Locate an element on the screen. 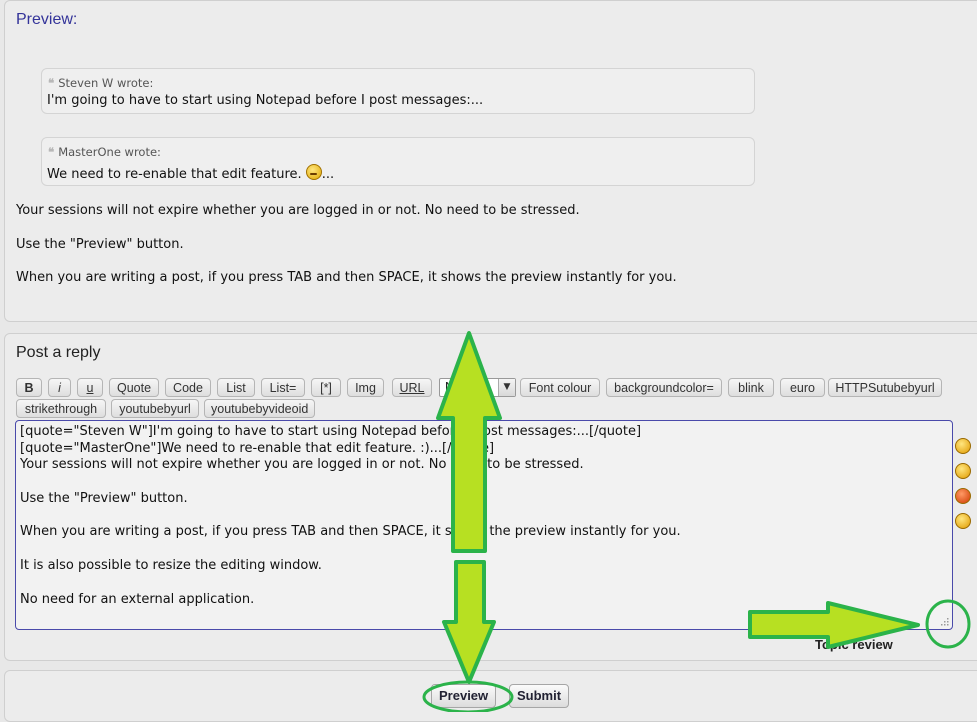 Image resolution: width=977 pixels, height=722 pixels. topic-review-link: Topic review is located at coordinates (854, 644).